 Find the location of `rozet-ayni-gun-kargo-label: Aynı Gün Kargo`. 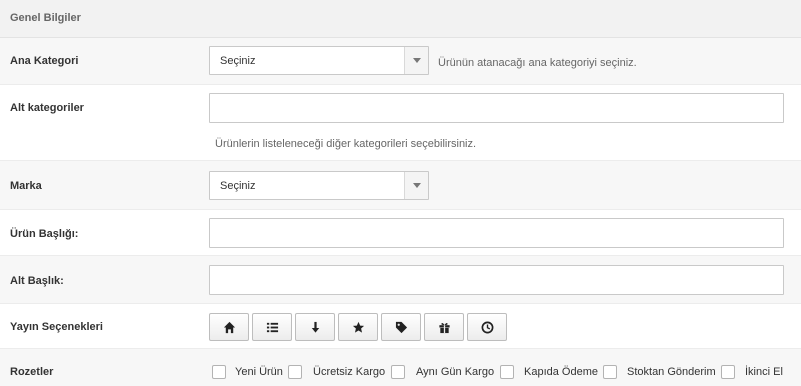

rozet-ayni-gun-kargo-label: Aynı Gün Kargo is located at coordinates (455, 372).